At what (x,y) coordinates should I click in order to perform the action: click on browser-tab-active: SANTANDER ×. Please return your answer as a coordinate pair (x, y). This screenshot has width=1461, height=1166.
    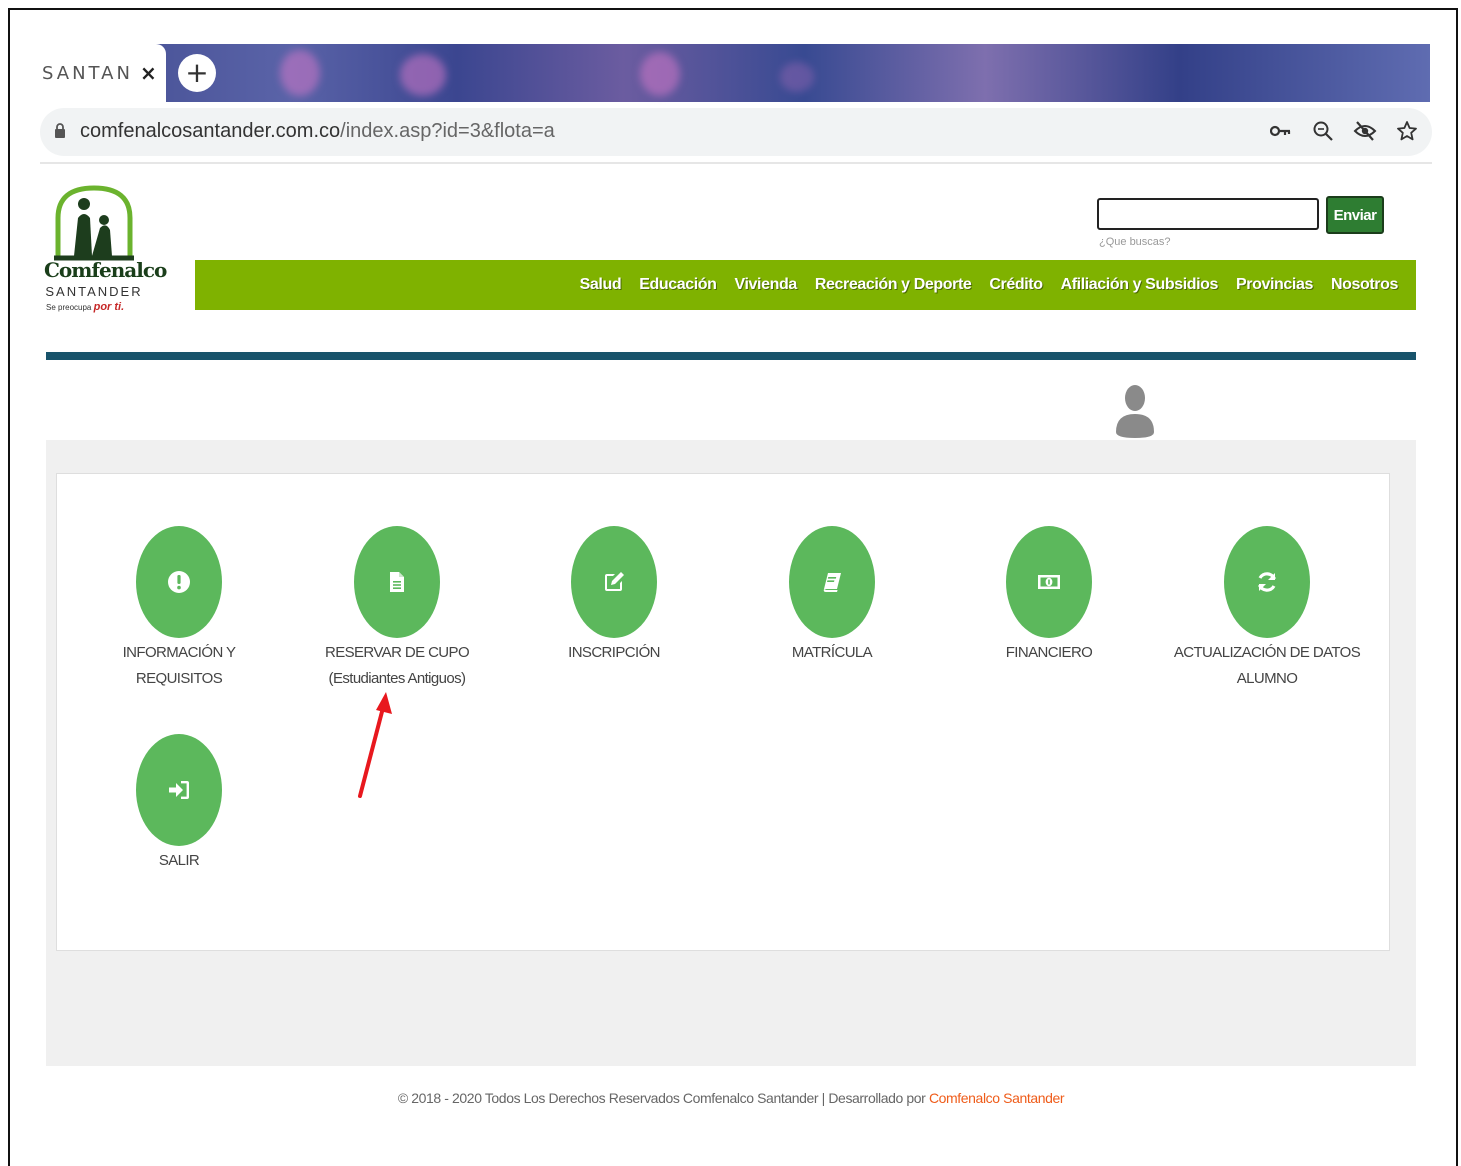
    Looking at the image, I should click on (103, 73).